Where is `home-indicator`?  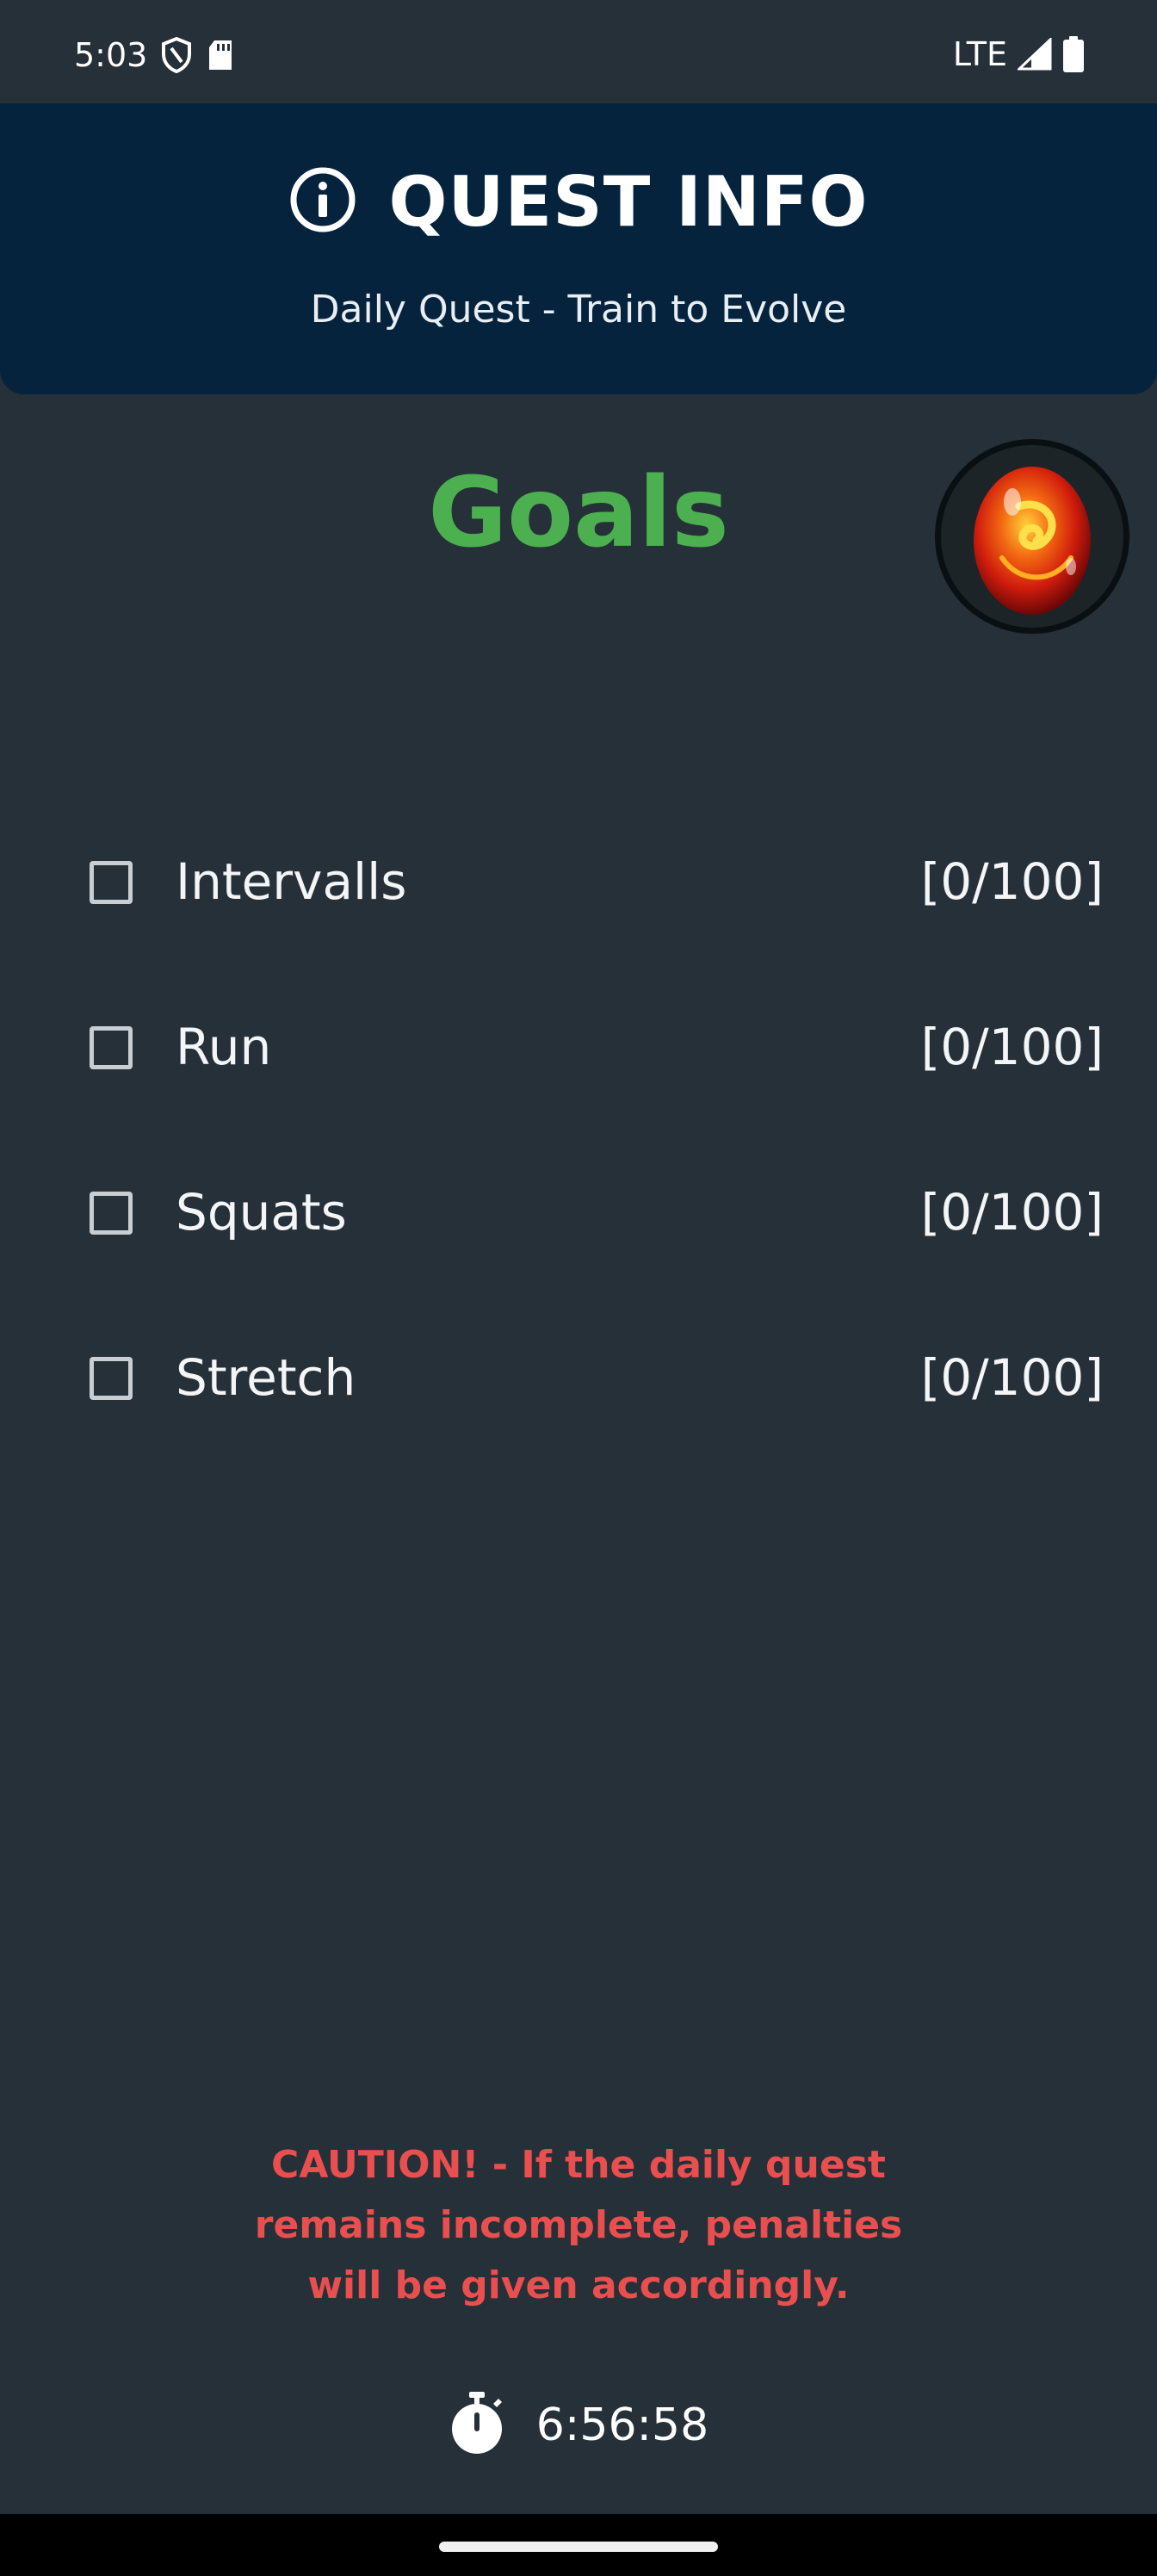 home-indicator is located at coordinates (579, 2547).